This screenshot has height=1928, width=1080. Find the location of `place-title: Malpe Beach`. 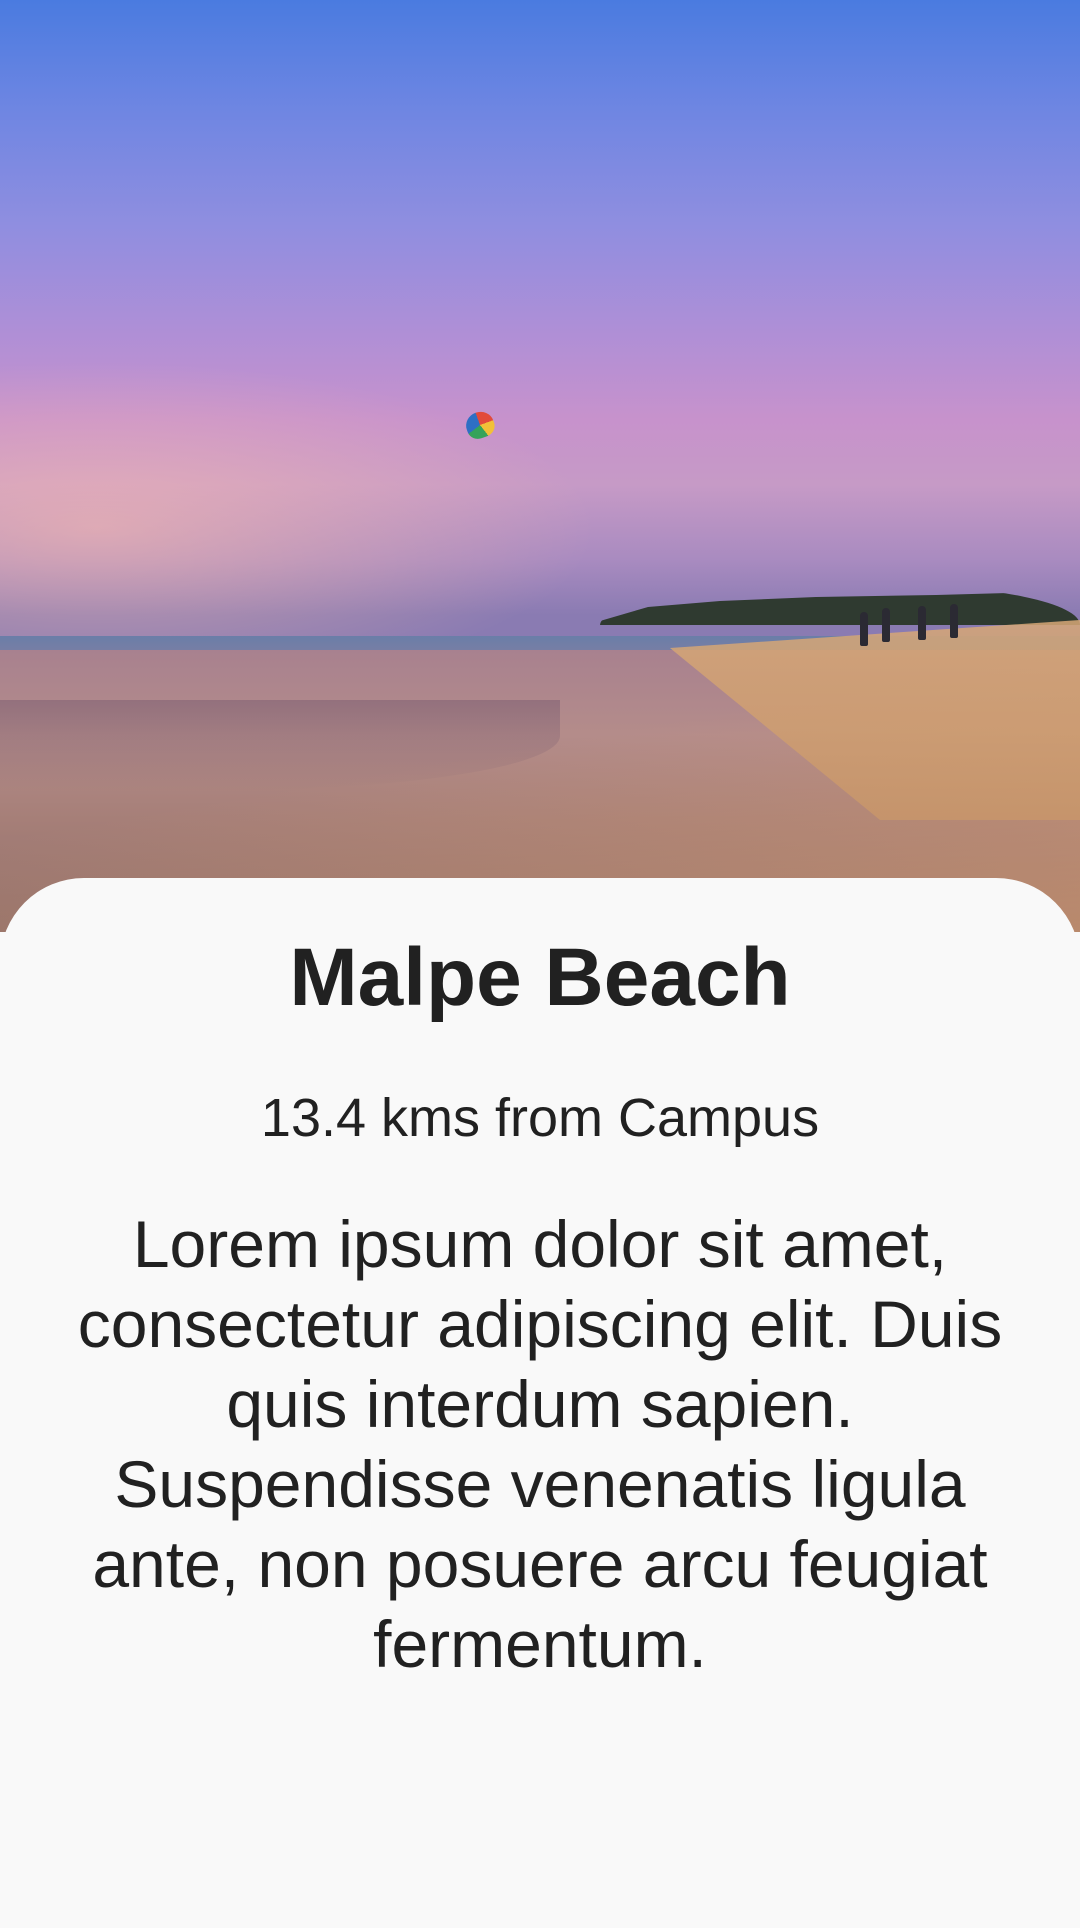

place-title: Malpe Beach is located at coordinates (540, 977).